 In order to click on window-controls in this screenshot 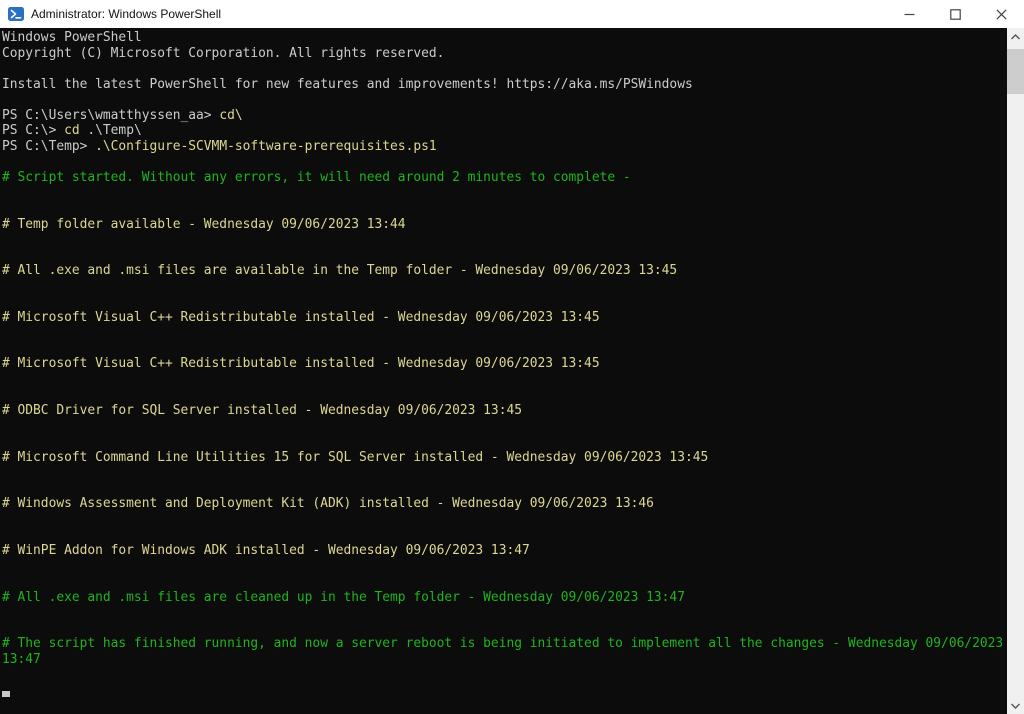, I will do `click(955, 14)`.